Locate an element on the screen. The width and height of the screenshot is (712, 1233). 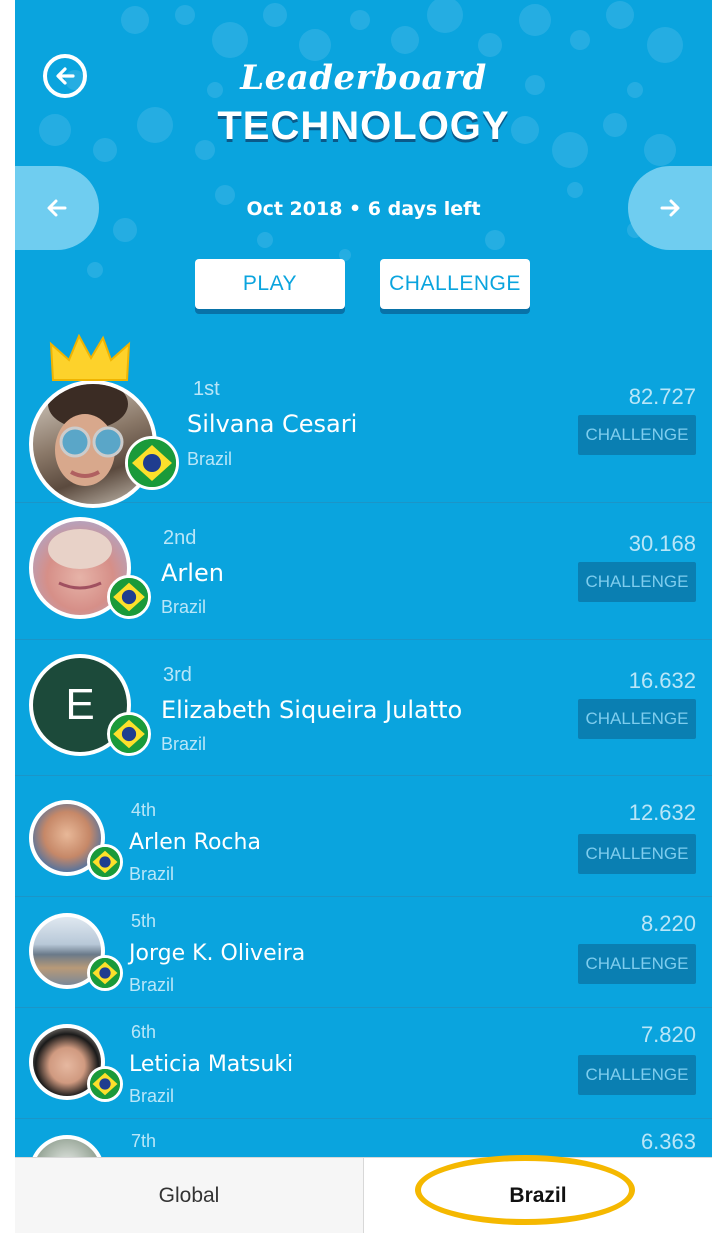
player-name: Leticia Matsuki is located at coordinates (211, 1064).